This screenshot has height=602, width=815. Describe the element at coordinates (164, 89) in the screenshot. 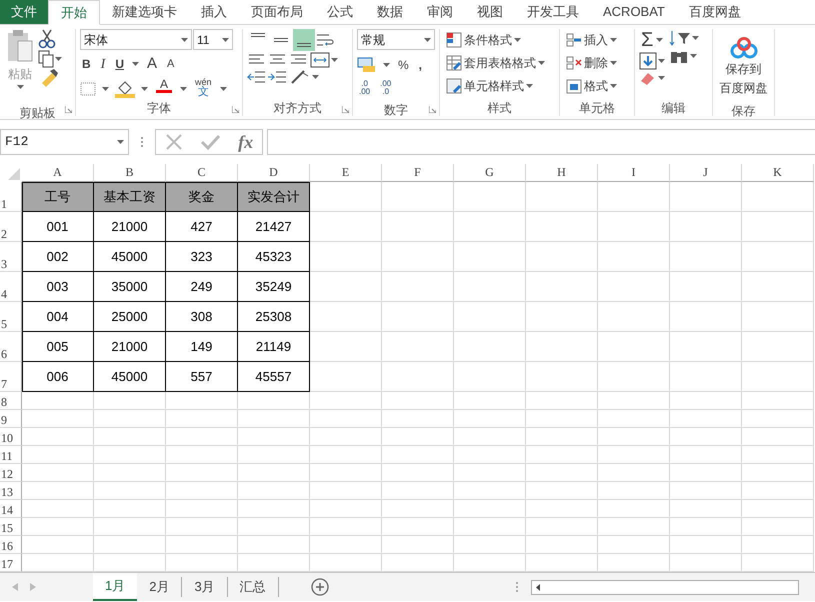

I see `font-color-button: A` at that location.